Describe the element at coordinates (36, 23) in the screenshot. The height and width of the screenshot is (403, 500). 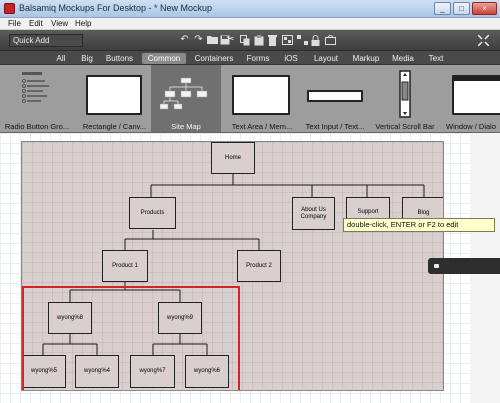
I see `menu-edit: Edit` at that location.